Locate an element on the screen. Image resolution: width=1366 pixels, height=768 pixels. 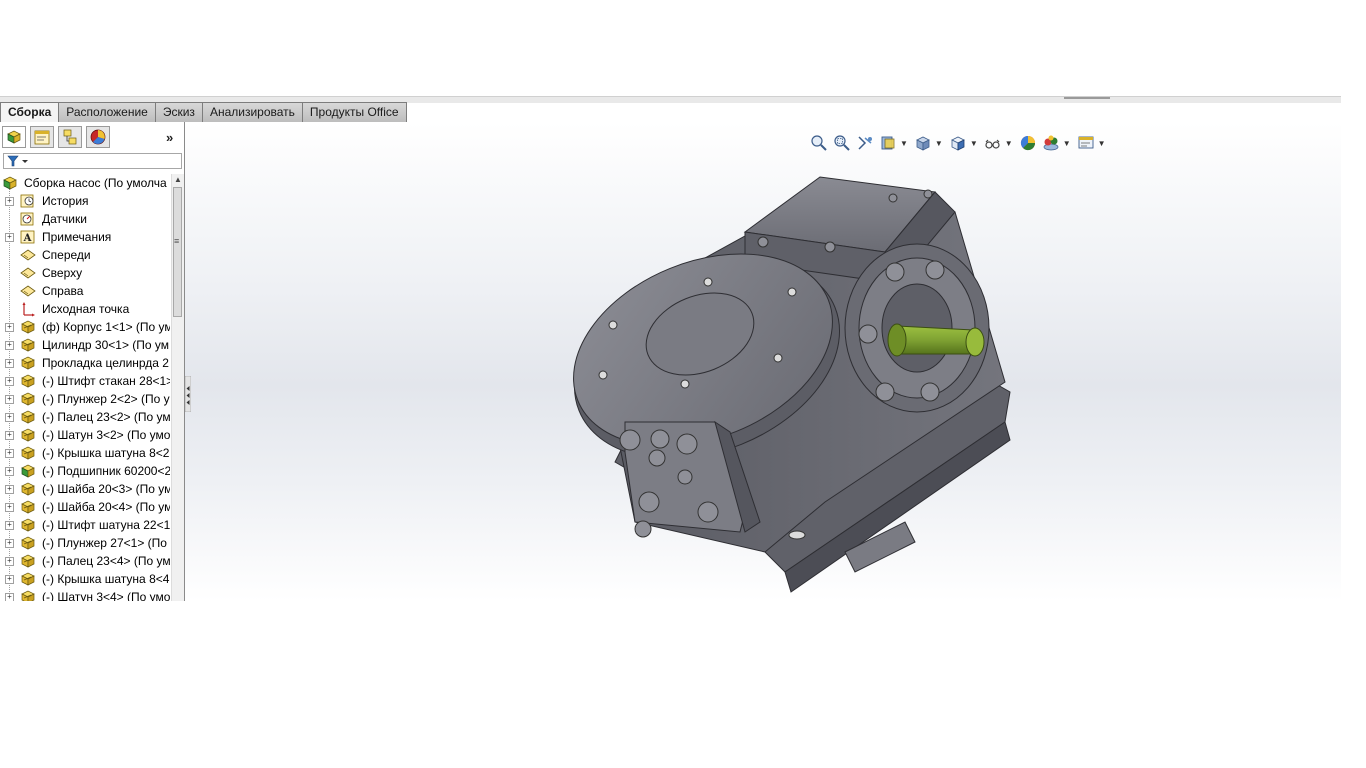
edit-appearance-icon is located at coordinates (1028, 143).